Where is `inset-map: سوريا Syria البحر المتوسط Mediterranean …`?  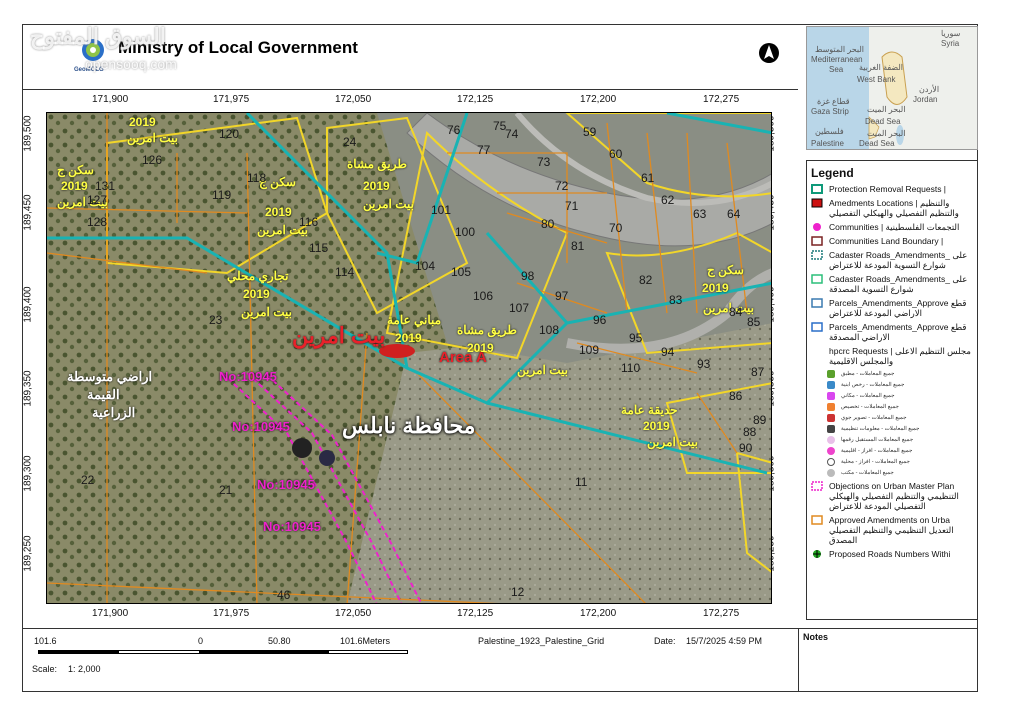 inset-map: سوريا Syria البحر المتوسط Mediterranean … is located at coordinates (892, 88).